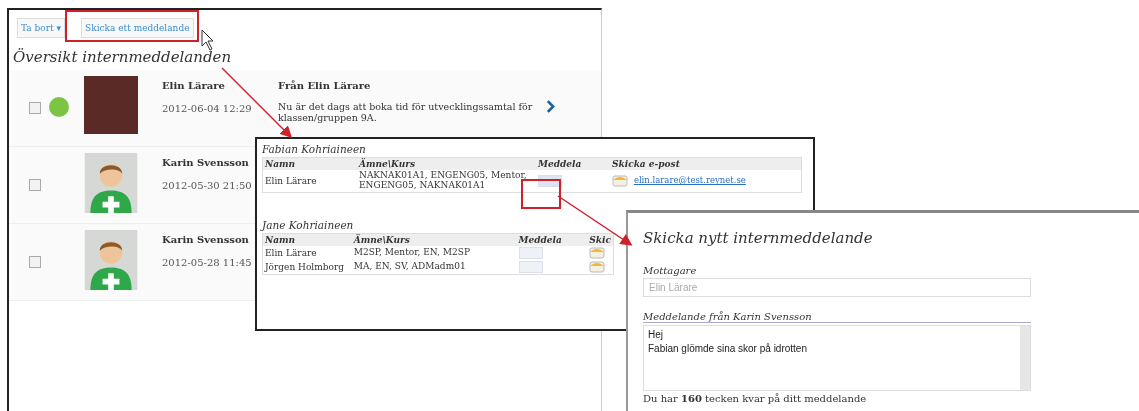  What do you see at coordinates (541, 194) in the screenshot?
I see `highlight-frame` at bounding box center [541, 194].